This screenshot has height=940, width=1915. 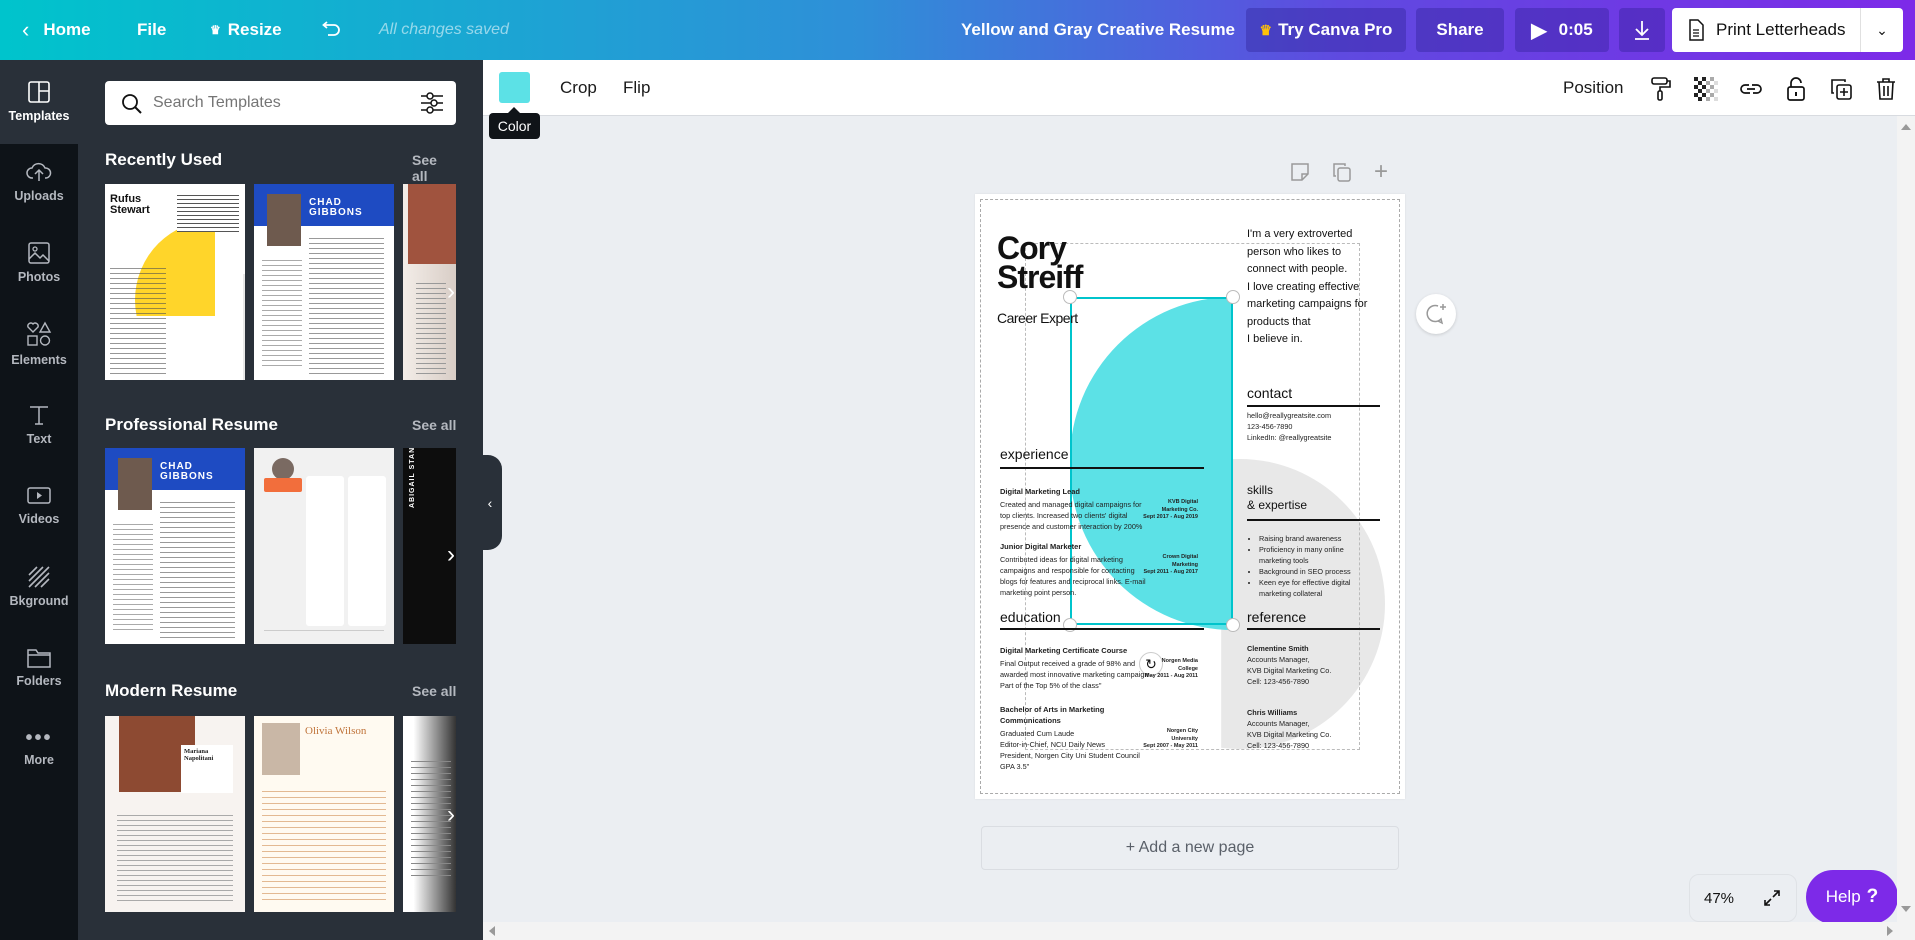 What do you see at coordinates (1696, 30) in the screenshot?
I see `document-icon` at bounding box center [1696, 30].